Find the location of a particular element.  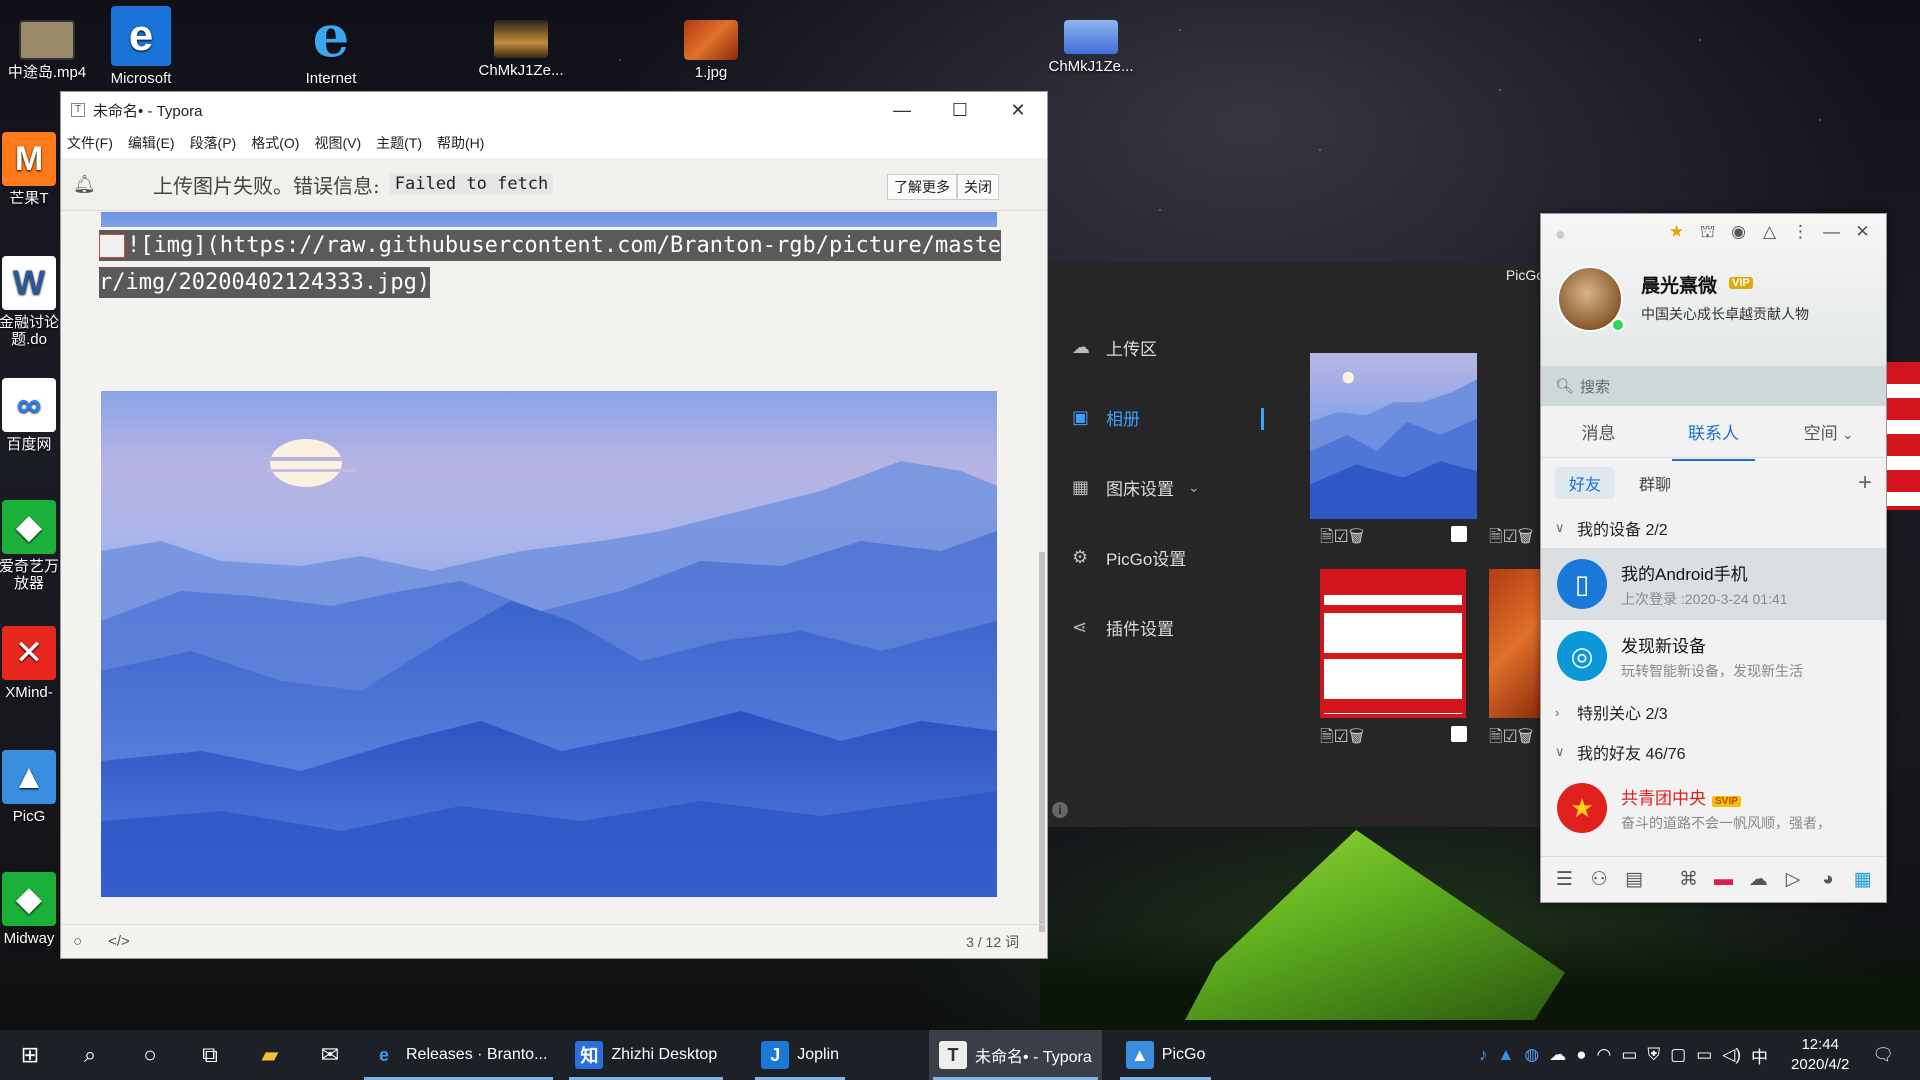

windows-start-icon: ⊞ is located at coordinates (30, 1055).